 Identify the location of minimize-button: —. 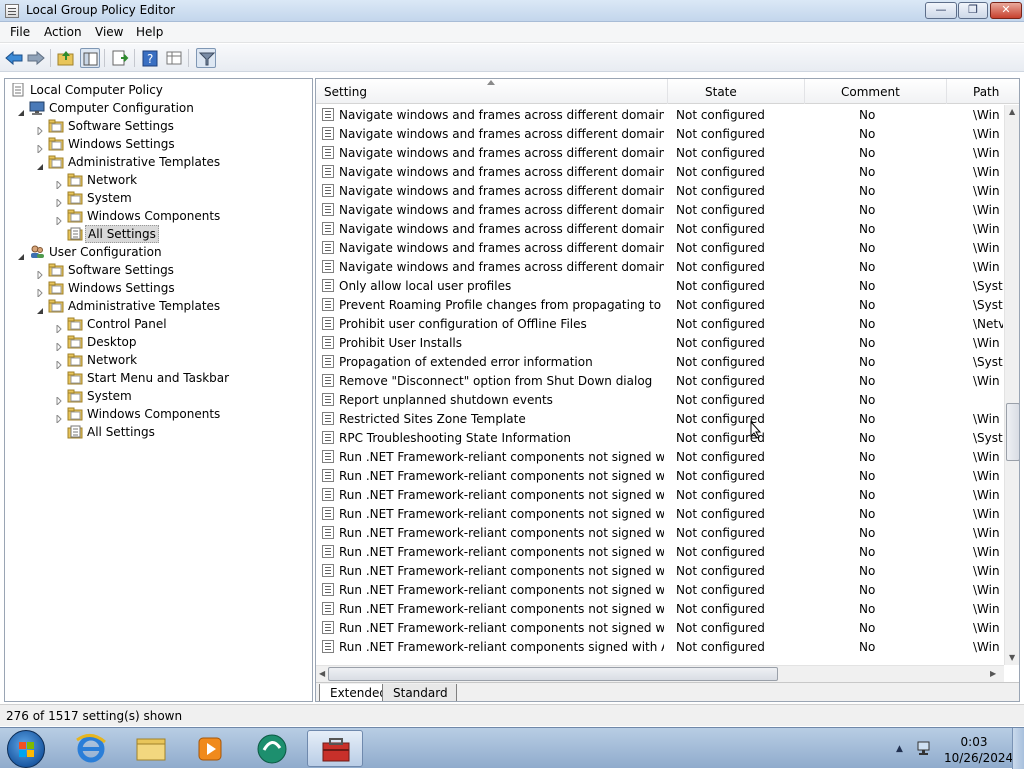
(941, 10).